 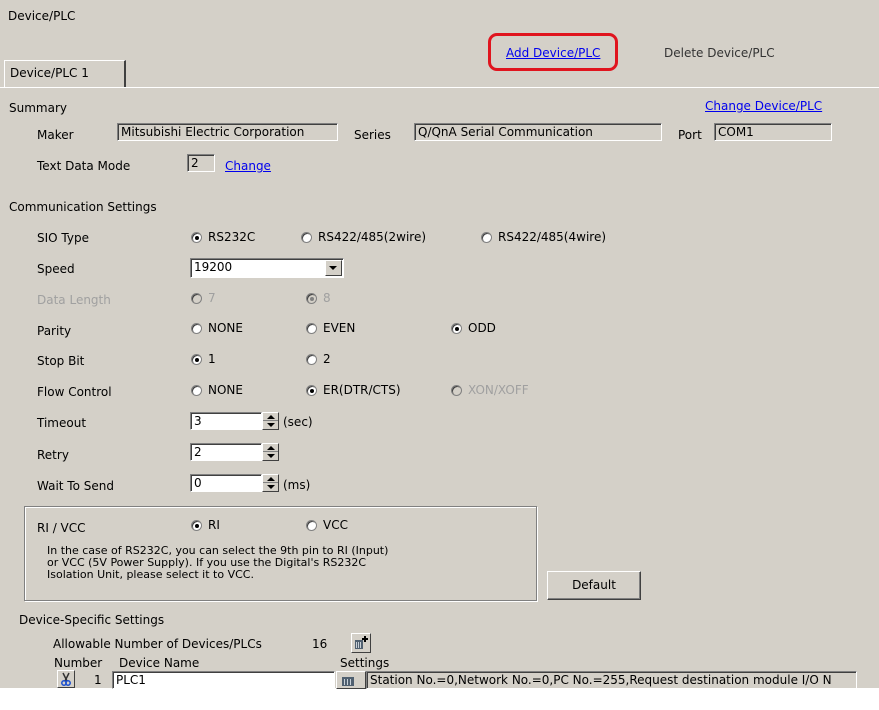 What do you see at coordinates (74, 392) in the screenshot?
I see `flow-control-label: Flow Control` at bounding box center [74, 392].